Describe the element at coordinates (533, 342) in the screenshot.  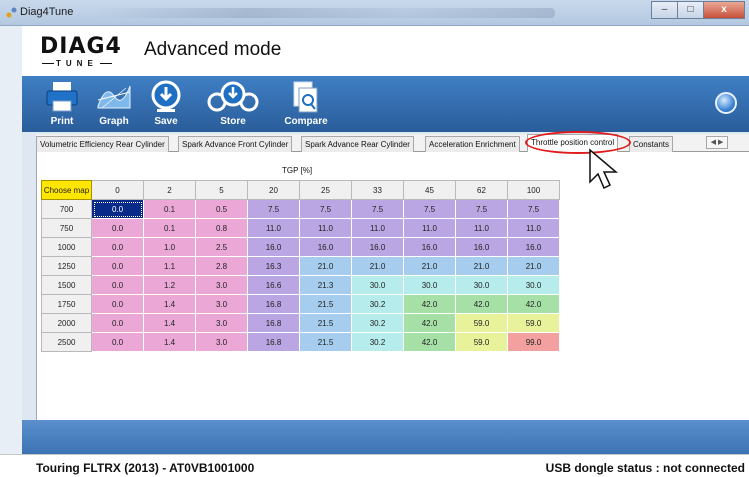
I see `map-cell: 99.0` at that location.